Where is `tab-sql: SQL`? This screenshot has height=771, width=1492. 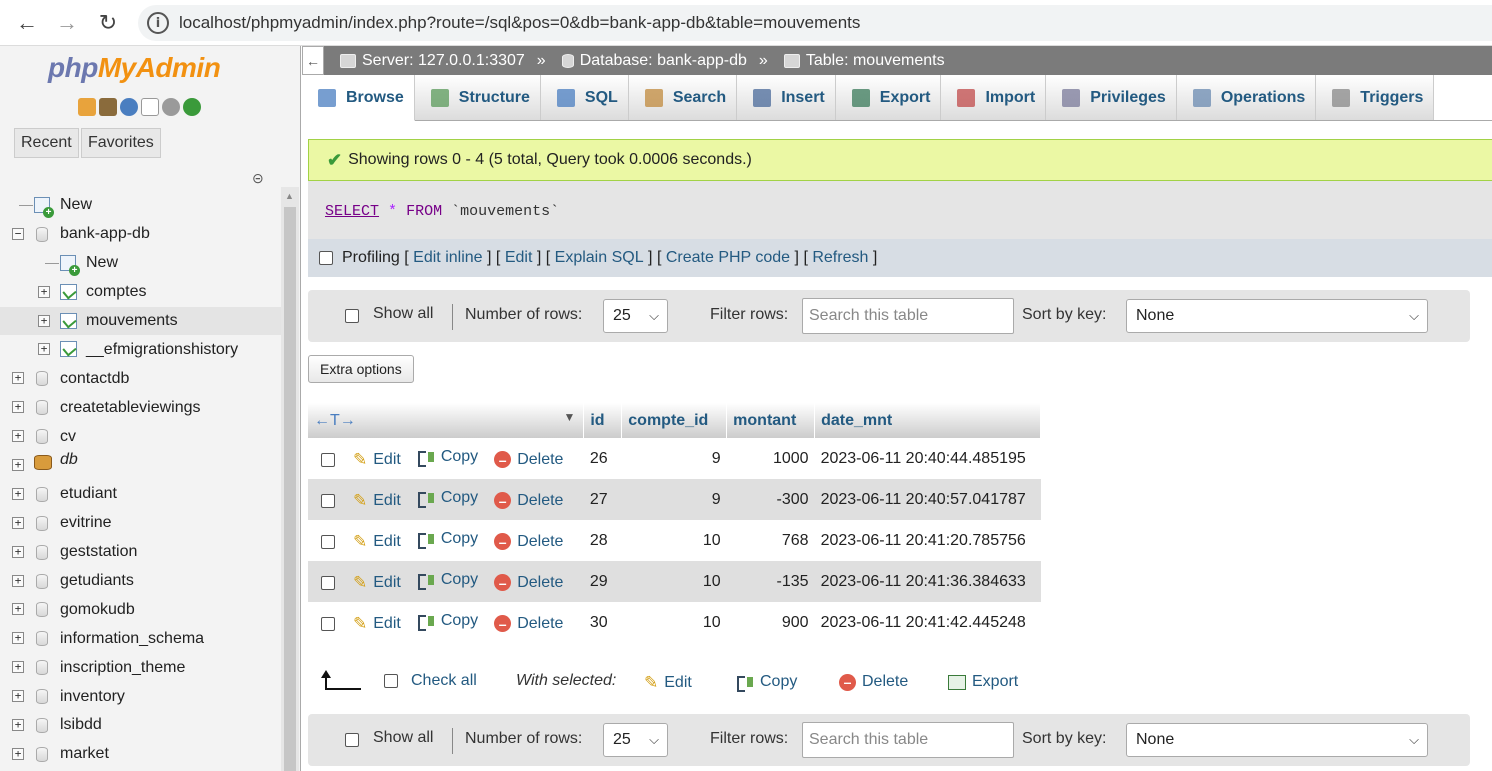
tab-sql: SQL is located at coordinates (584, 97).